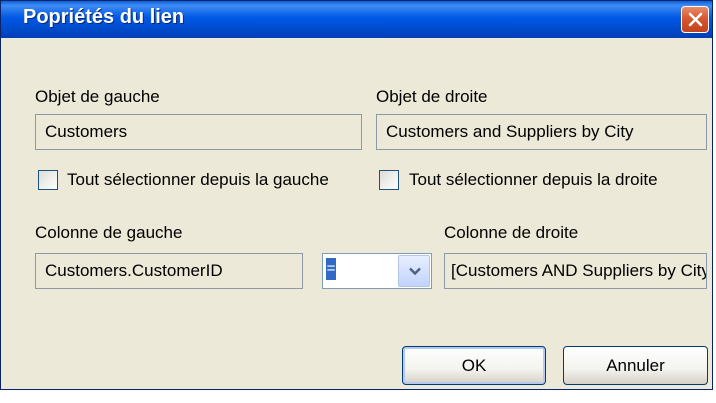 Image resolution: width=716 pixels, height=403 pixels. I want to click on select-all-left-checkbox, so click(48, 180).